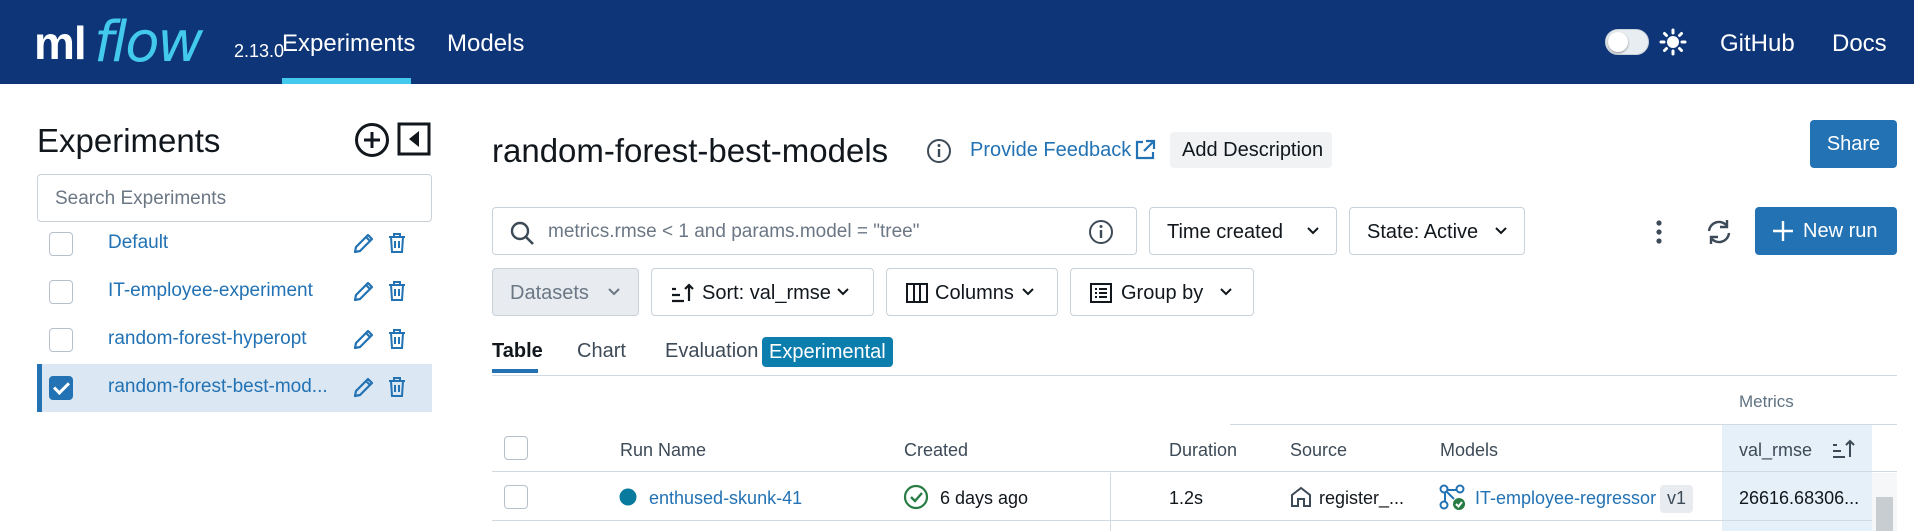 The width and height of the screenshot is (1914, 531). I want to click on dropdown-label: Time created, so click(1225, 232).